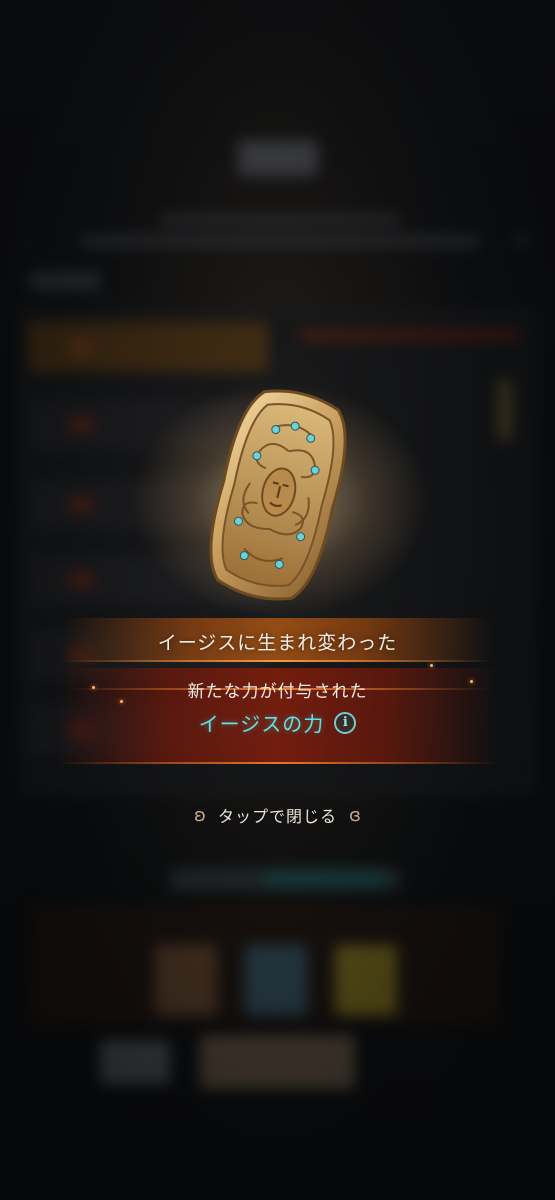 This screenshot has width=555, height=1200. I want to click on tap-to-close-button: ʚ タップで閉じる ɞ, so click(277, 815).